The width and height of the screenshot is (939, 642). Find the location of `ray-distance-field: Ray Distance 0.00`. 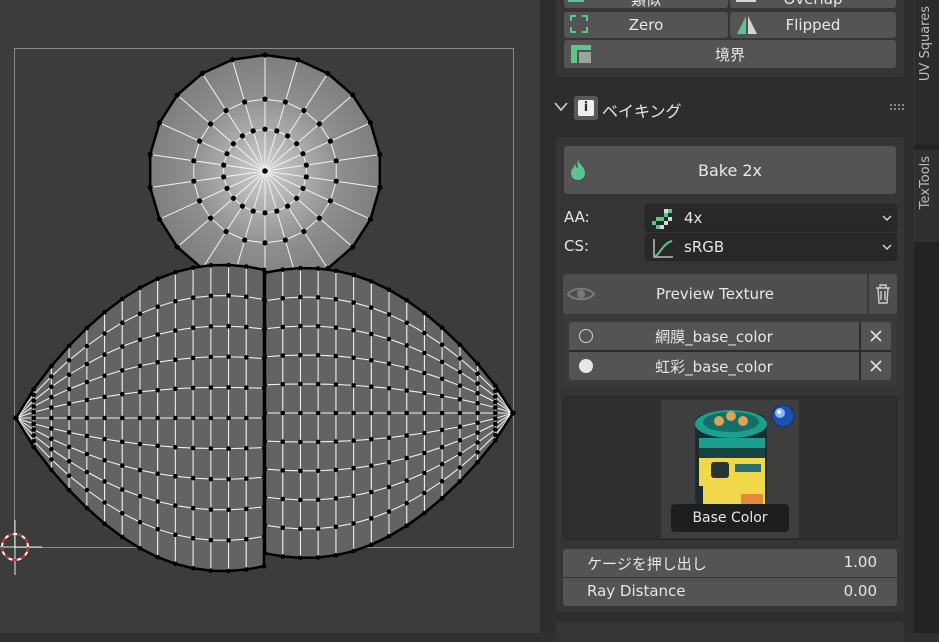

ray-distance-field: Ray Distance 0.00 is located at coordinates (730, 592).